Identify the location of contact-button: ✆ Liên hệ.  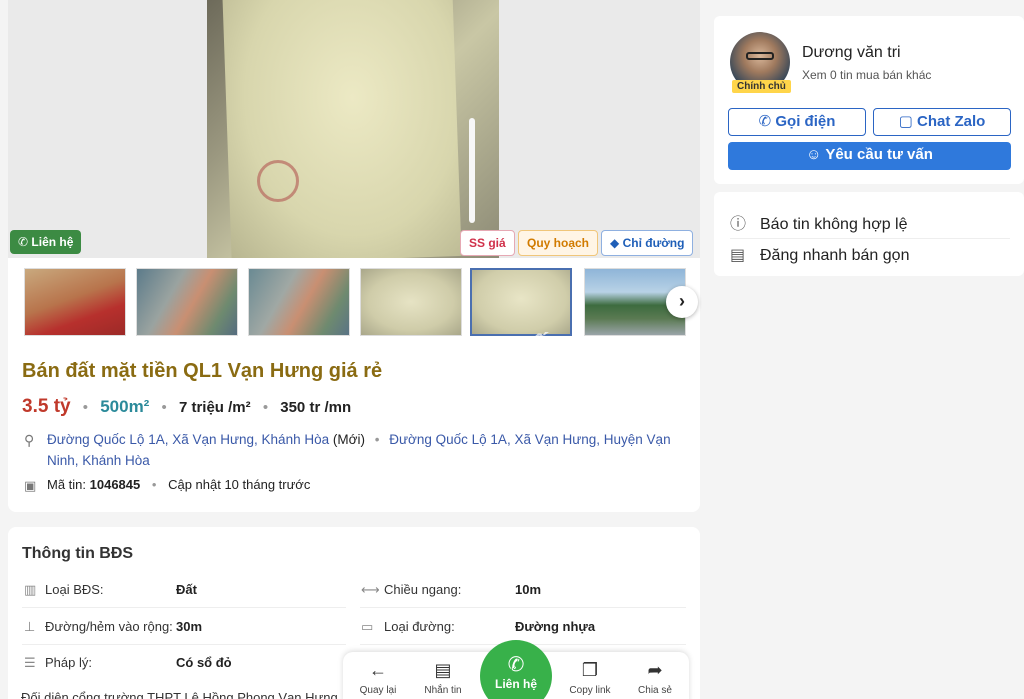
(46, 242).